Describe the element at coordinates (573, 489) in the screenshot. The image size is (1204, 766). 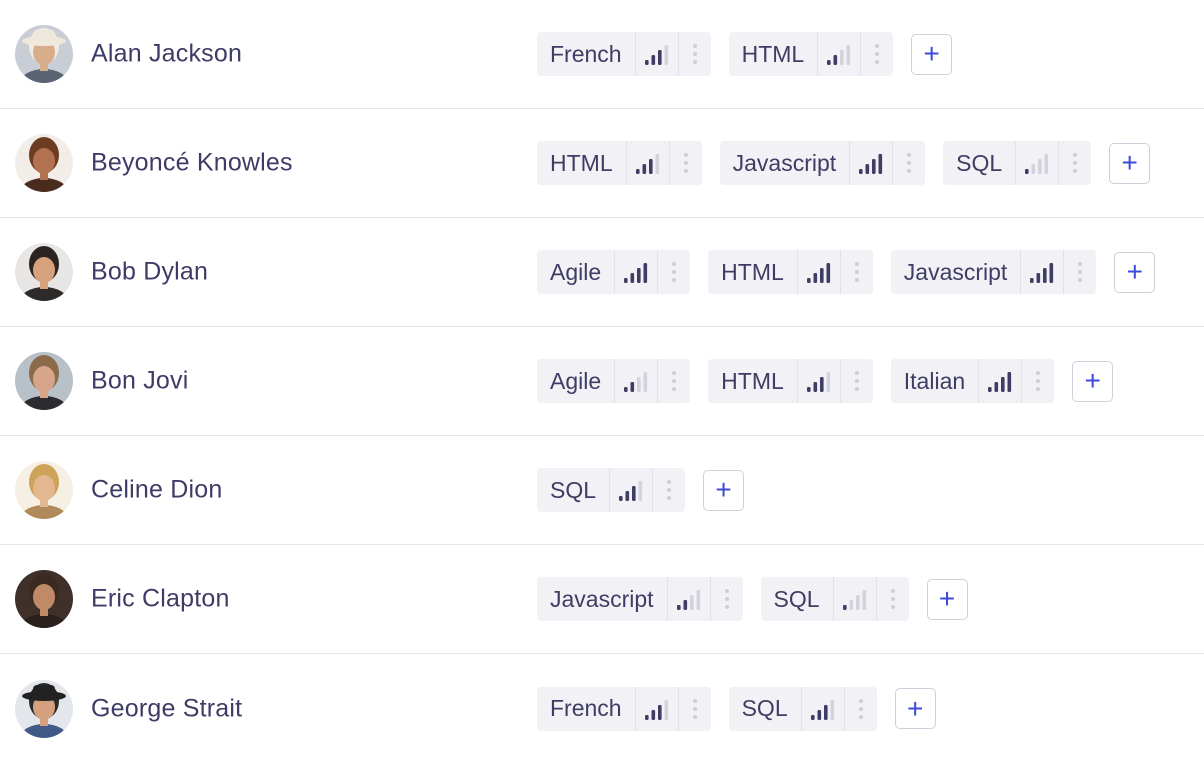
I see `skill-label: SQL` at that location.